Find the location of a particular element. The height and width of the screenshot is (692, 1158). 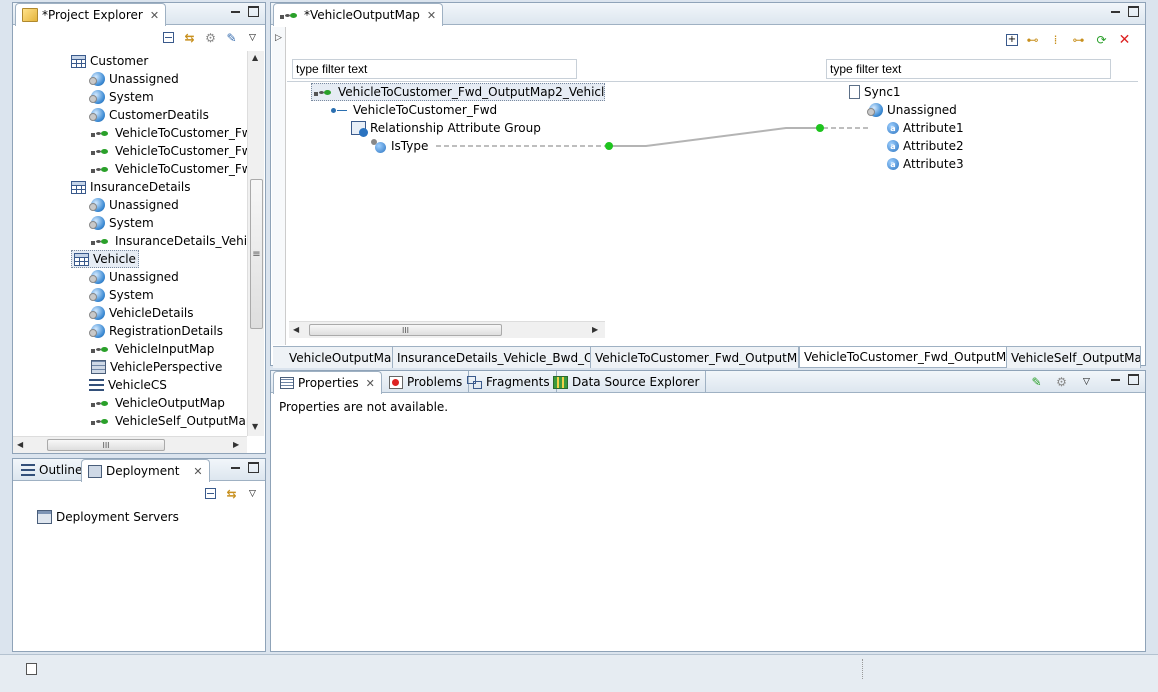

tree-item-label: InsuranceDetails is located at coordinates (140, 187).